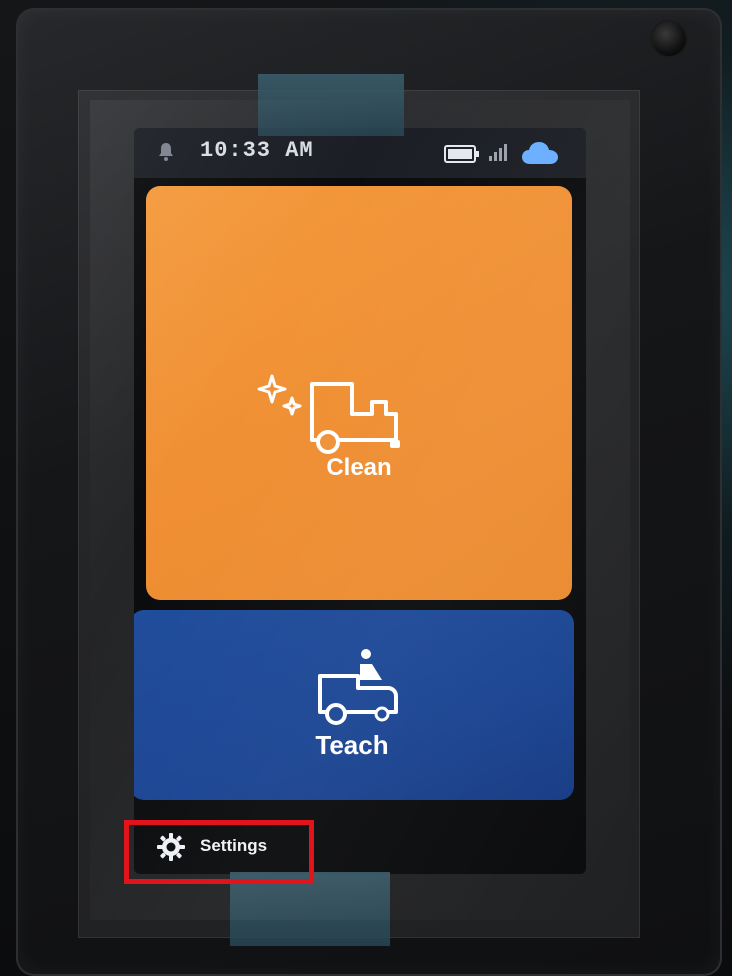 The image size is (732, 976). Describe the element at coordinates (352, 745) in the screenshot. I see `teach-label: Teach` at that location.